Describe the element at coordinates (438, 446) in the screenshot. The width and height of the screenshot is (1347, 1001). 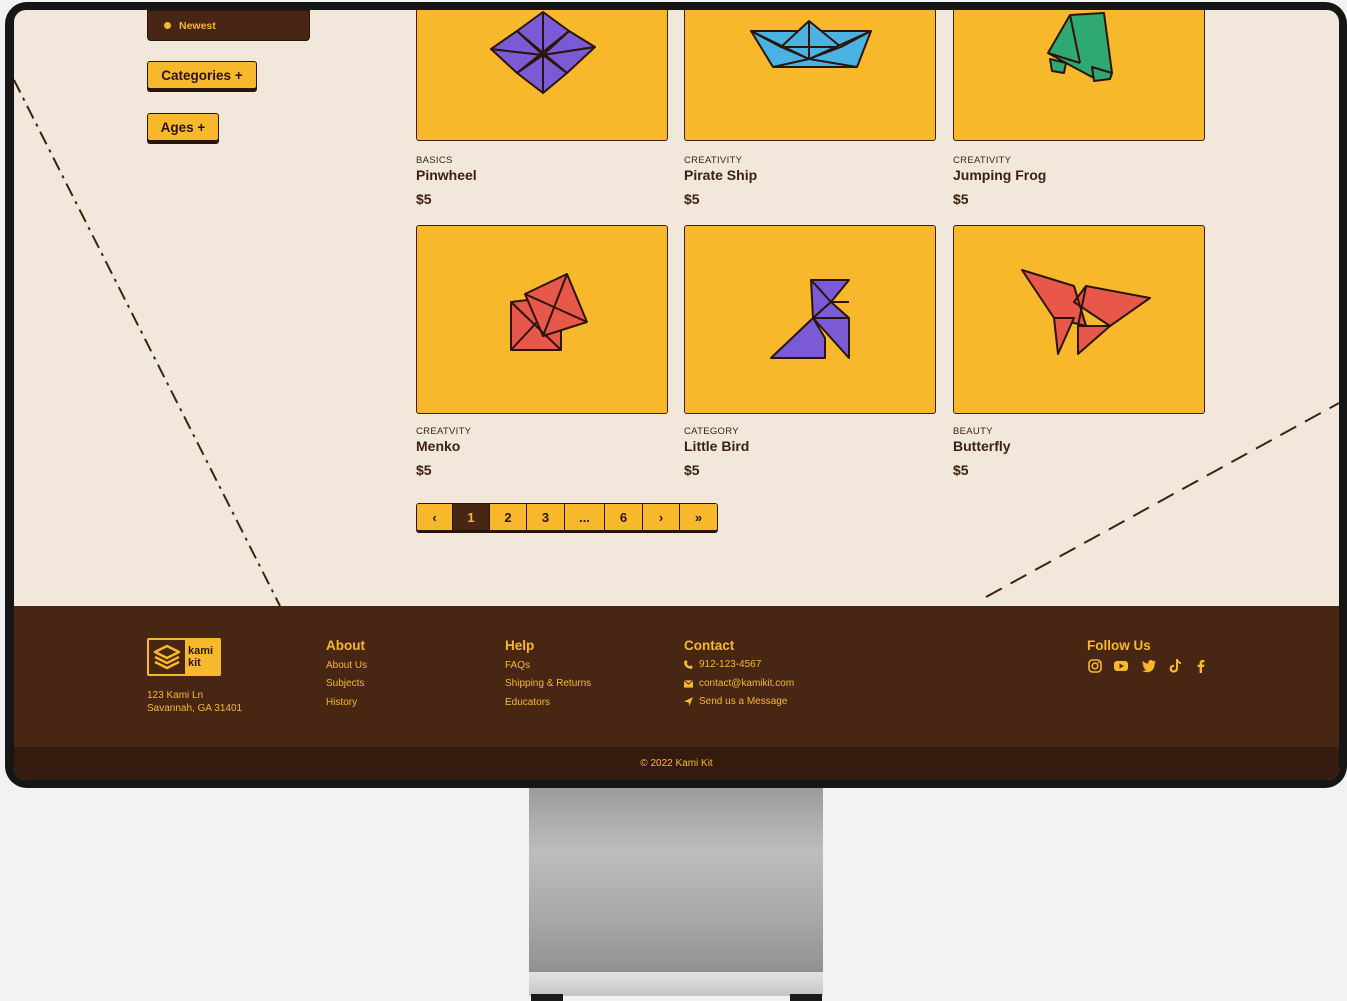
I see `product-name: Menko` at that location.